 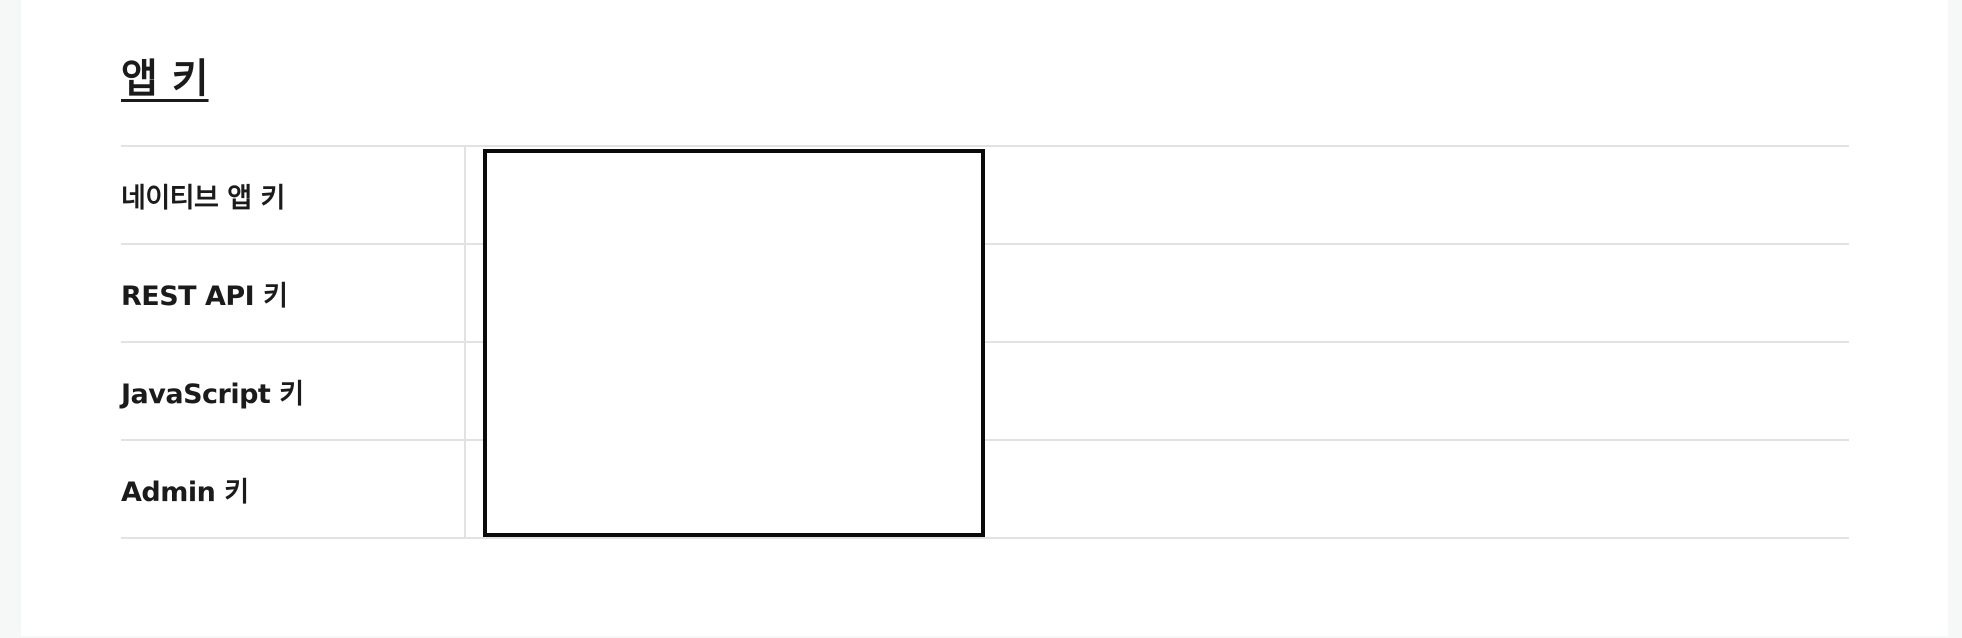 What do you see at coordinates (293, 293) in the screenshot?
I see `key-label-rest-api: REST API 키` at bounding box center [293, 293].